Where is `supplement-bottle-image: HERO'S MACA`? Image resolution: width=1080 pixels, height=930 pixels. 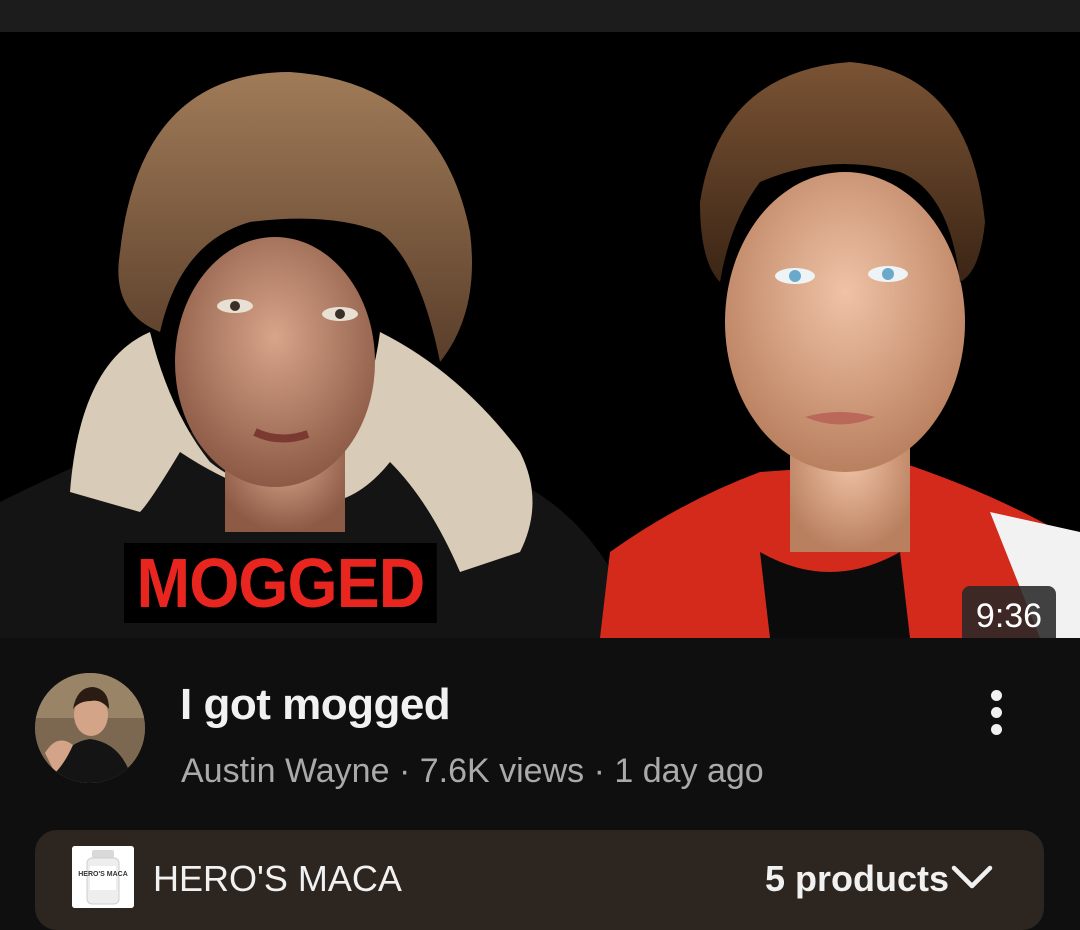 supplement-bottle-image: HERO'S MACA is located at coordinates (103, 877).